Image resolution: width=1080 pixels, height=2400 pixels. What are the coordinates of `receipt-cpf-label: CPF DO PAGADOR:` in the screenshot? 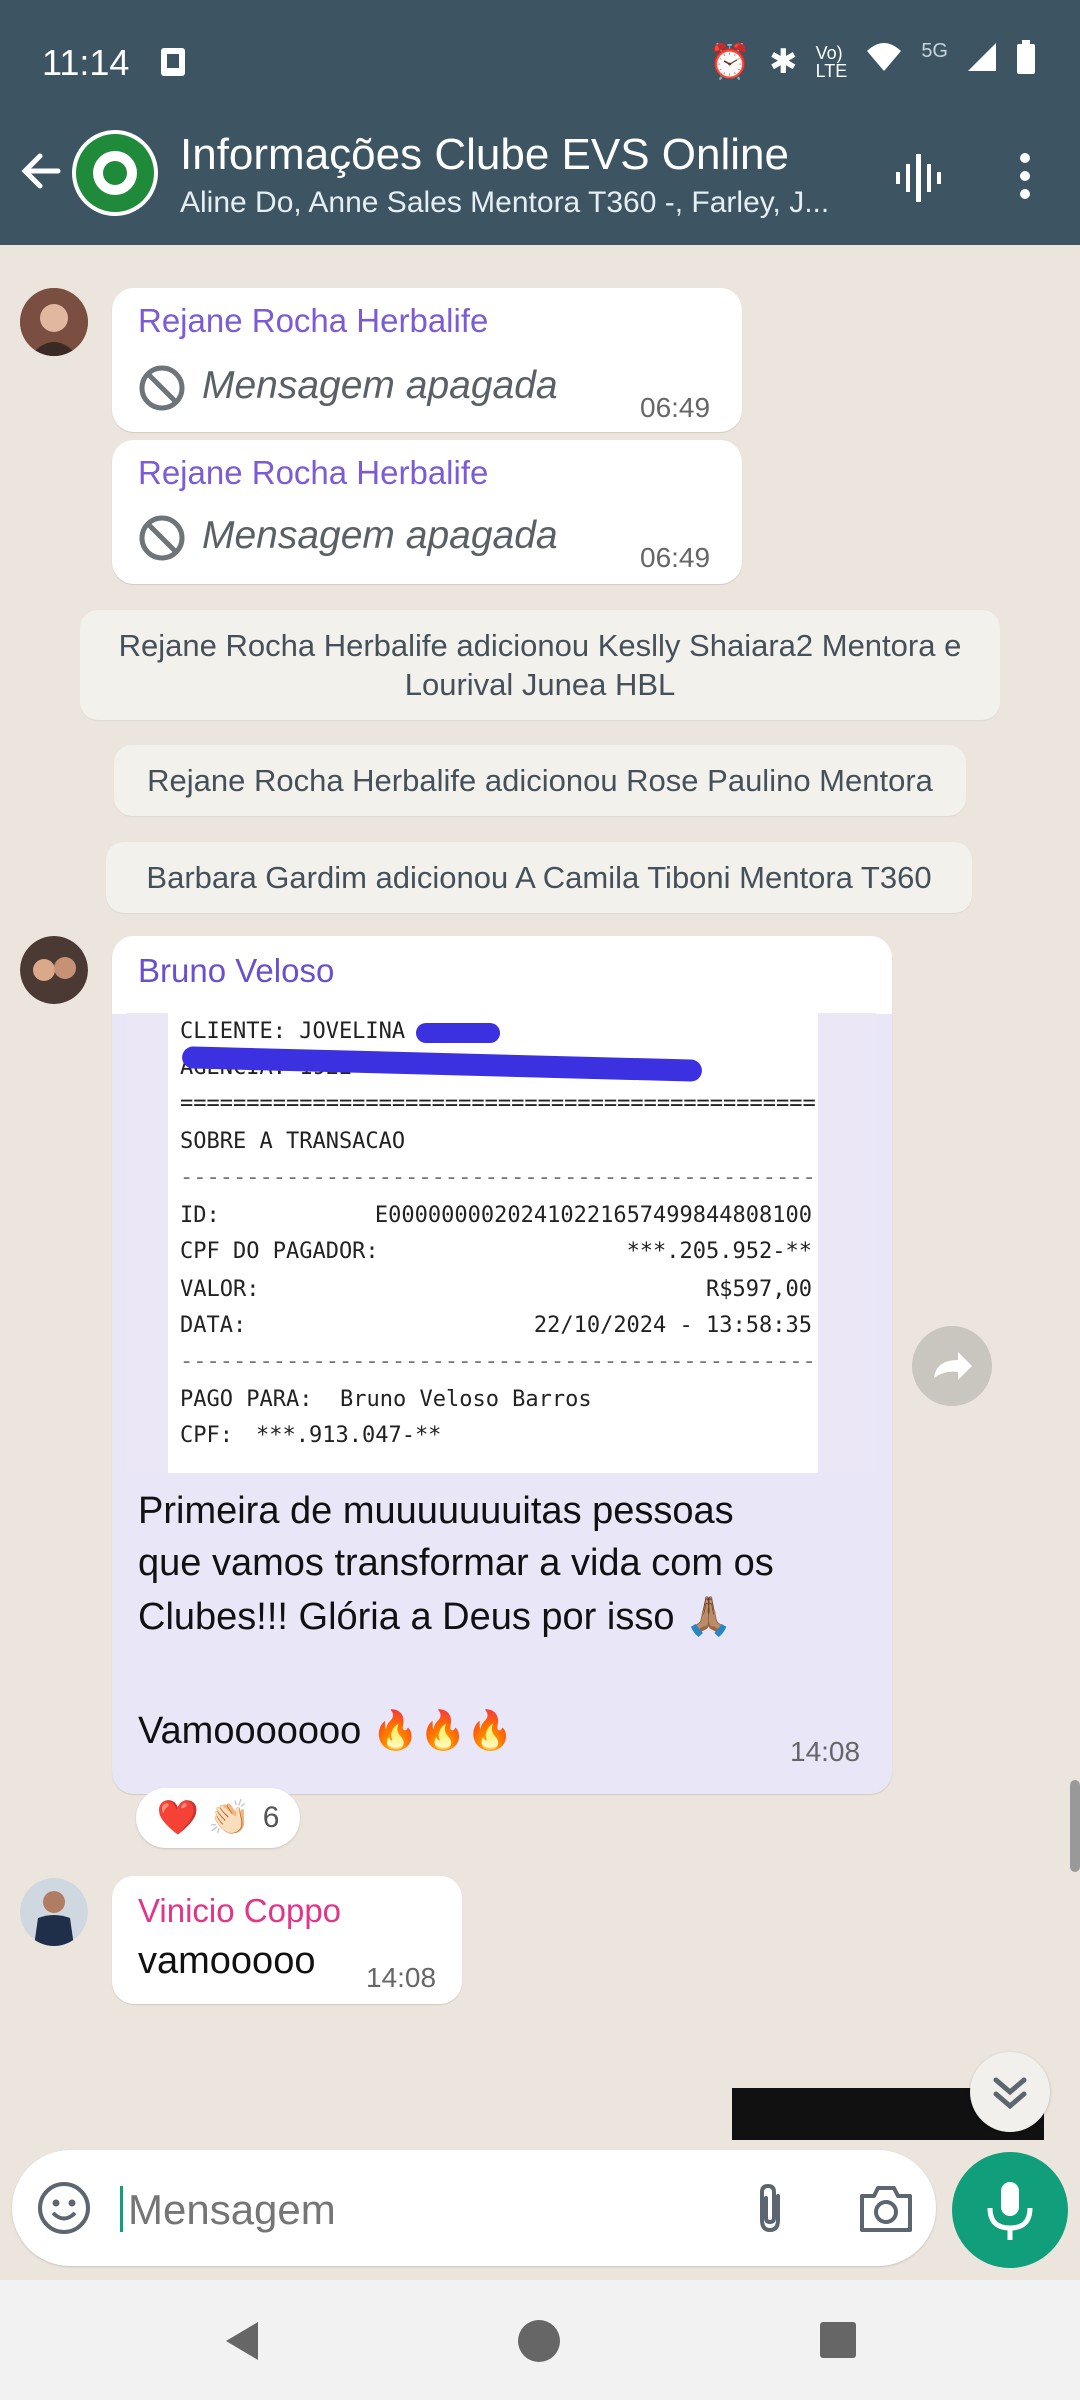 It's located at (279, 1251).